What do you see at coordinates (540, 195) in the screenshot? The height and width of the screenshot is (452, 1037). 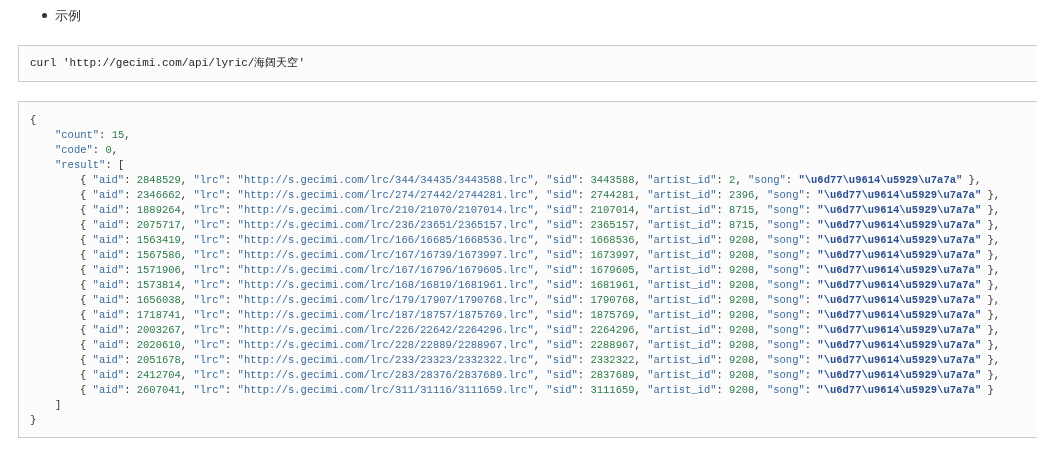 I see `code-line: { "aid": 2346662, "lrc": "http://s.gecimi.com/lrc/274/27442/2744281.lrc", "sid": 2744281, "artist_id": 2396, "song": "\u6d77\u9614\u5929\u7a7a" },` at bounding box center [540, 195].